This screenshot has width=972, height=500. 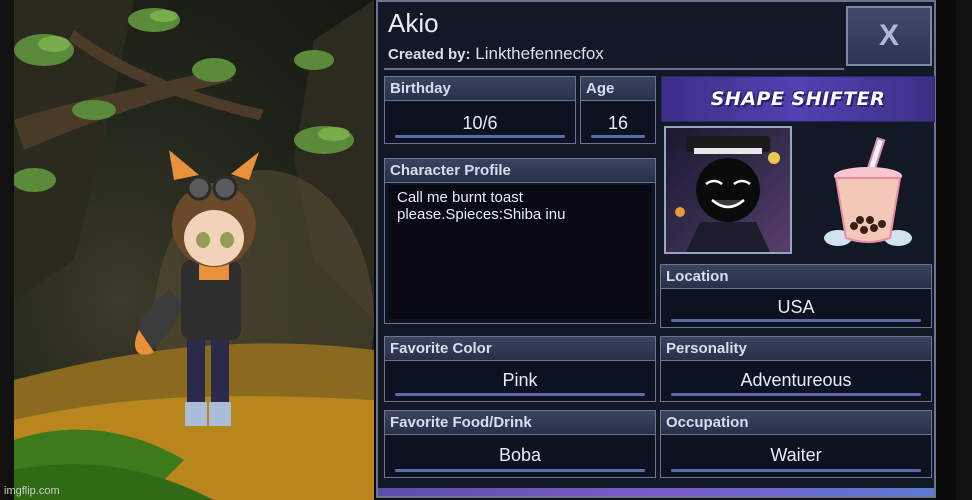 I want to click on birthday-underline, so click(x=480, y=136).